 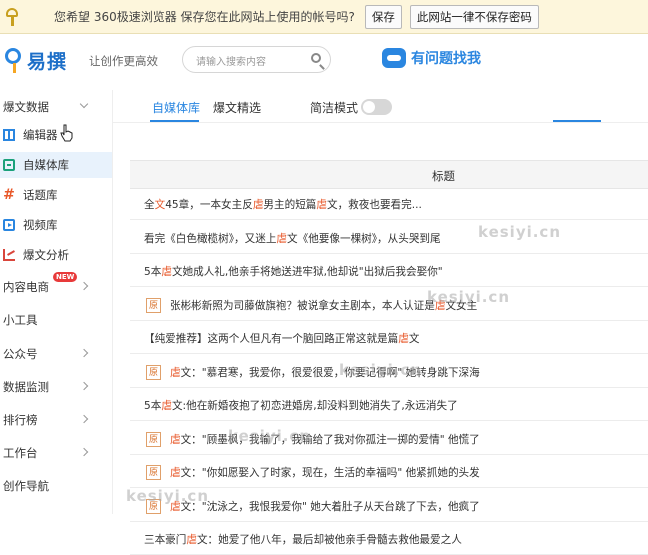 I want to click on table-row: 原虐文："你如愿娶入了时家，现在，生活的幸福吗" 他紧抓她的头发, so click(x=389, y=473).